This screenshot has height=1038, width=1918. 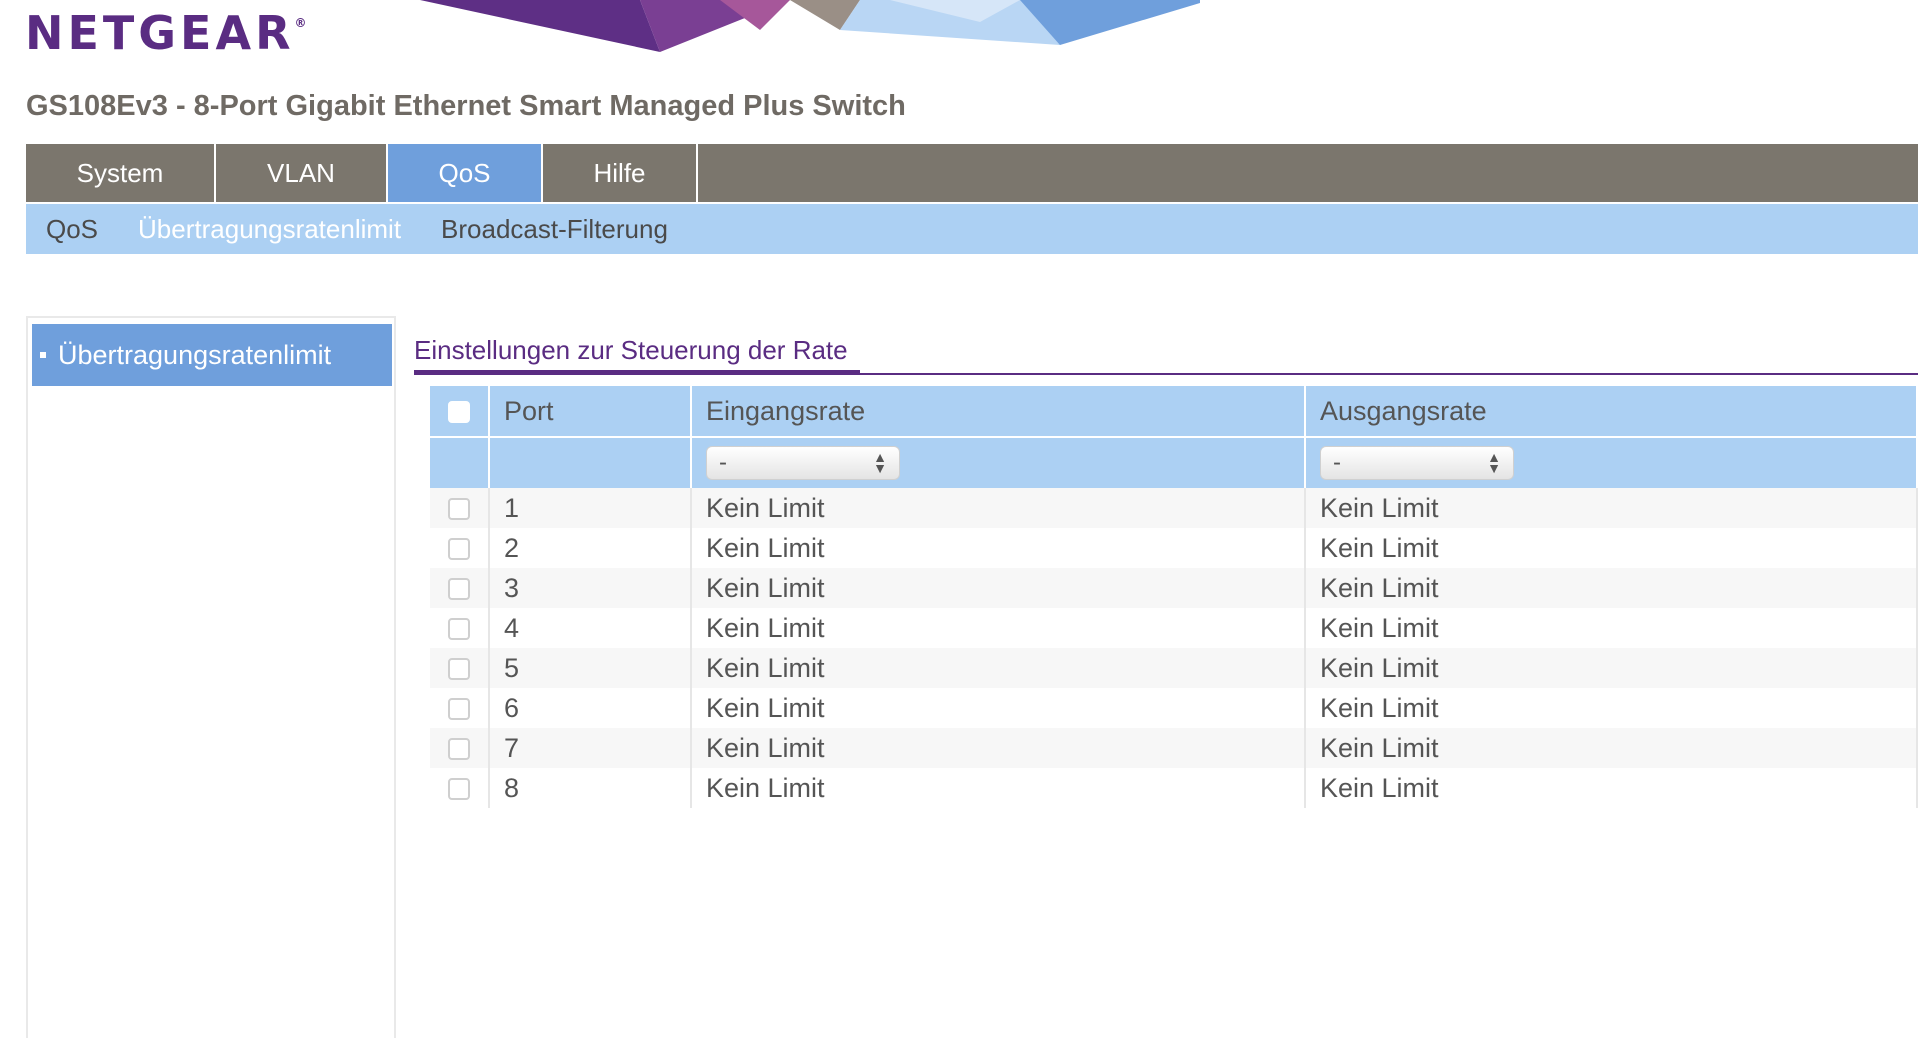 I want to click on left-menu-item-rate-limit: Übertragungsratenlimit, so click(x=212, y=355).